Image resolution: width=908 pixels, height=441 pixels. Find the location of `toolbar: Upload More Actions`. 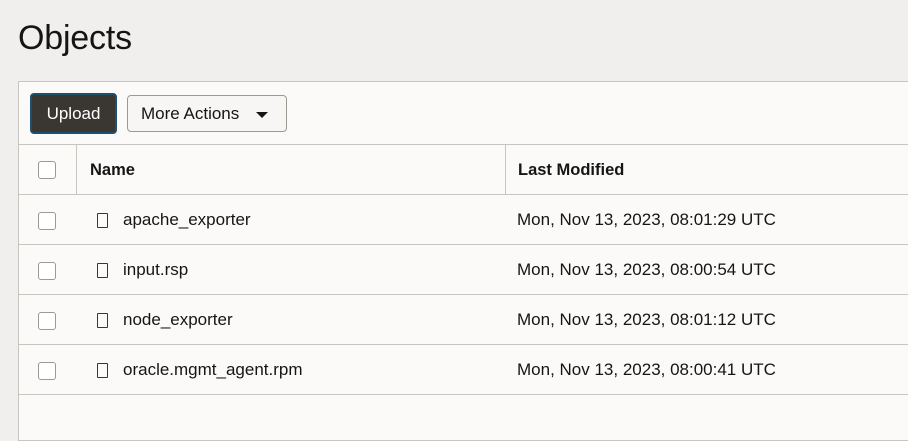

toolbar: Upload More Actions is located at coordinates (463, 113).